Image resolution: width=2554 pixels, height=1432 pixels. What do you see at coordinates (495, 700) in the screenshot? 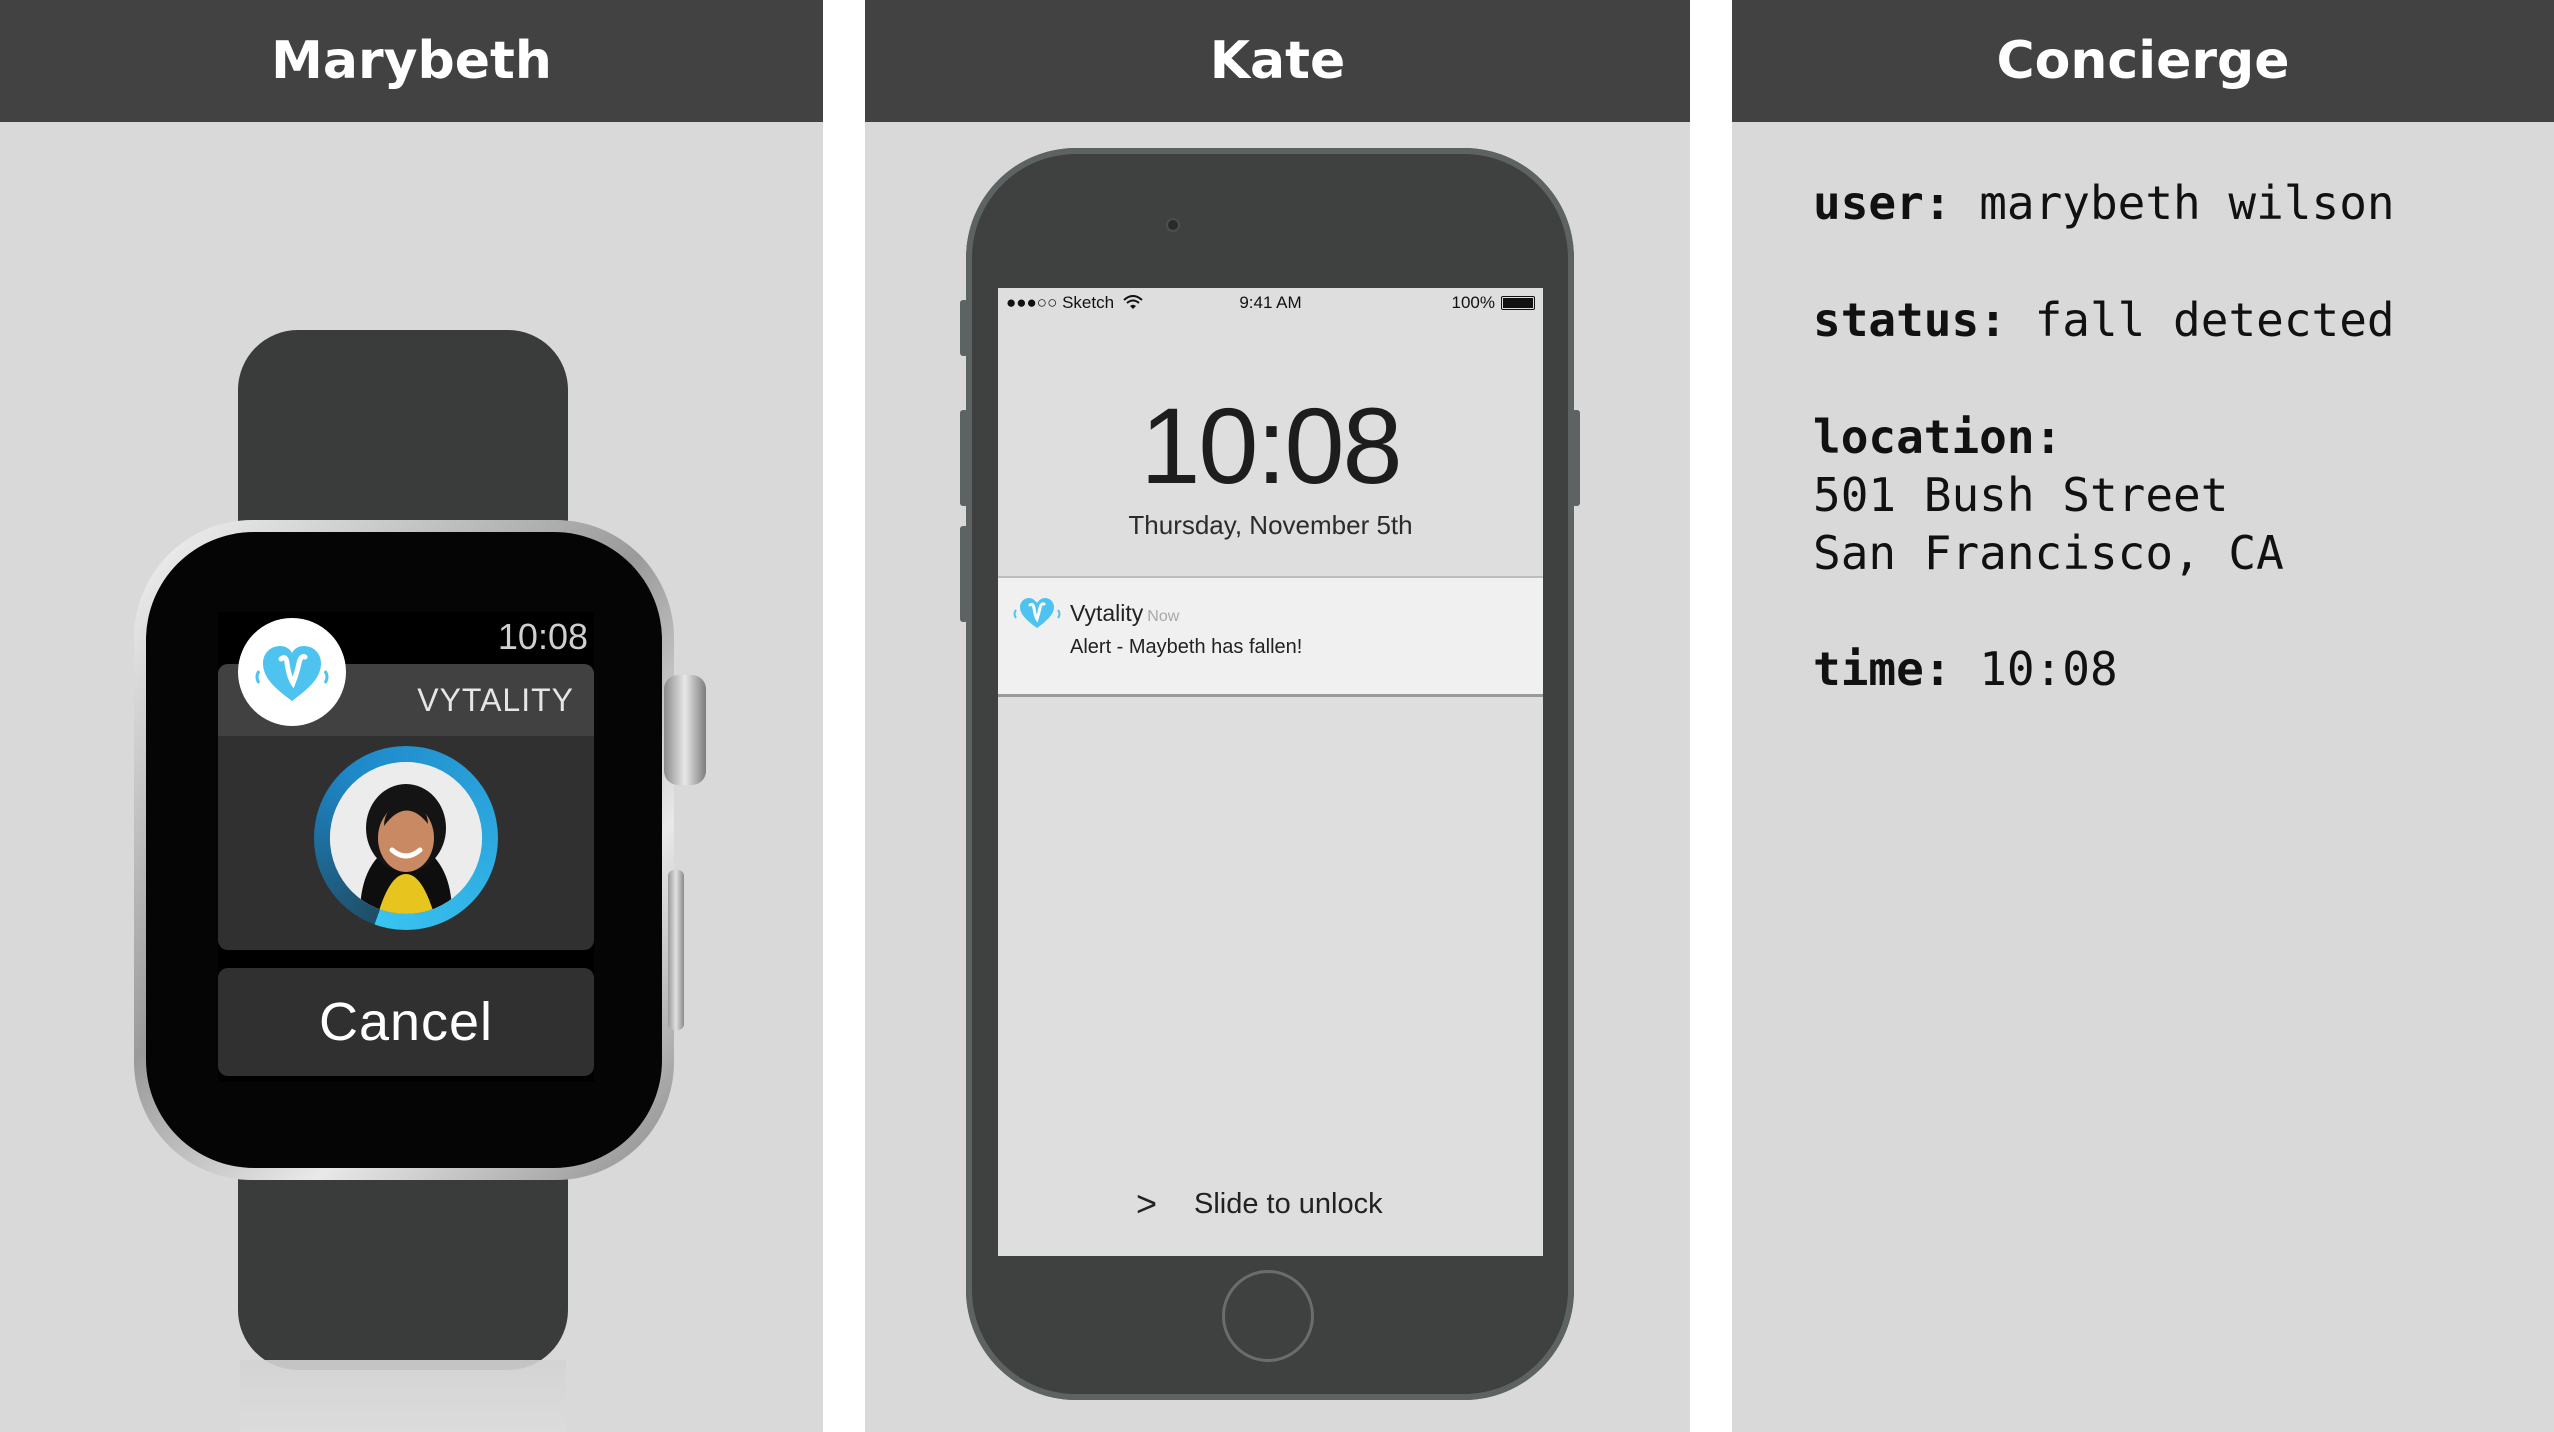
I see `watch-app-name: VYTALITY` at bounding box center [495, 700].